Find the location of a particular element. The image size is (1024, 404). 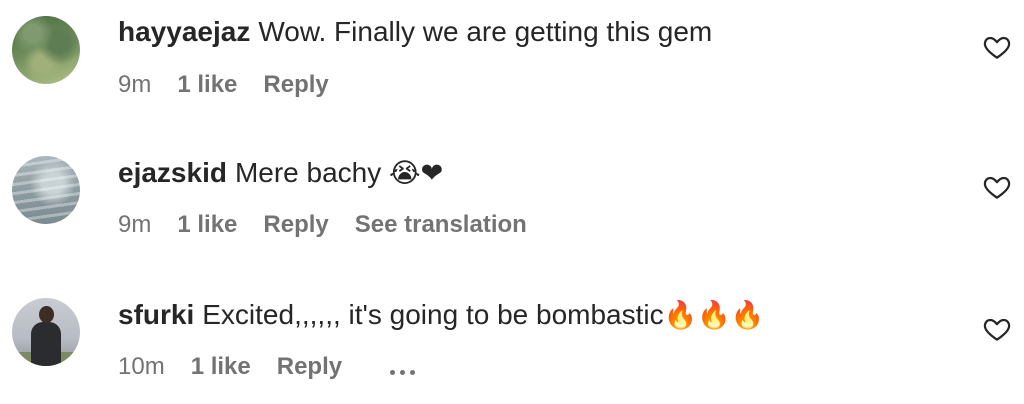

avatar-person-head is located at coordinates (46, 314).